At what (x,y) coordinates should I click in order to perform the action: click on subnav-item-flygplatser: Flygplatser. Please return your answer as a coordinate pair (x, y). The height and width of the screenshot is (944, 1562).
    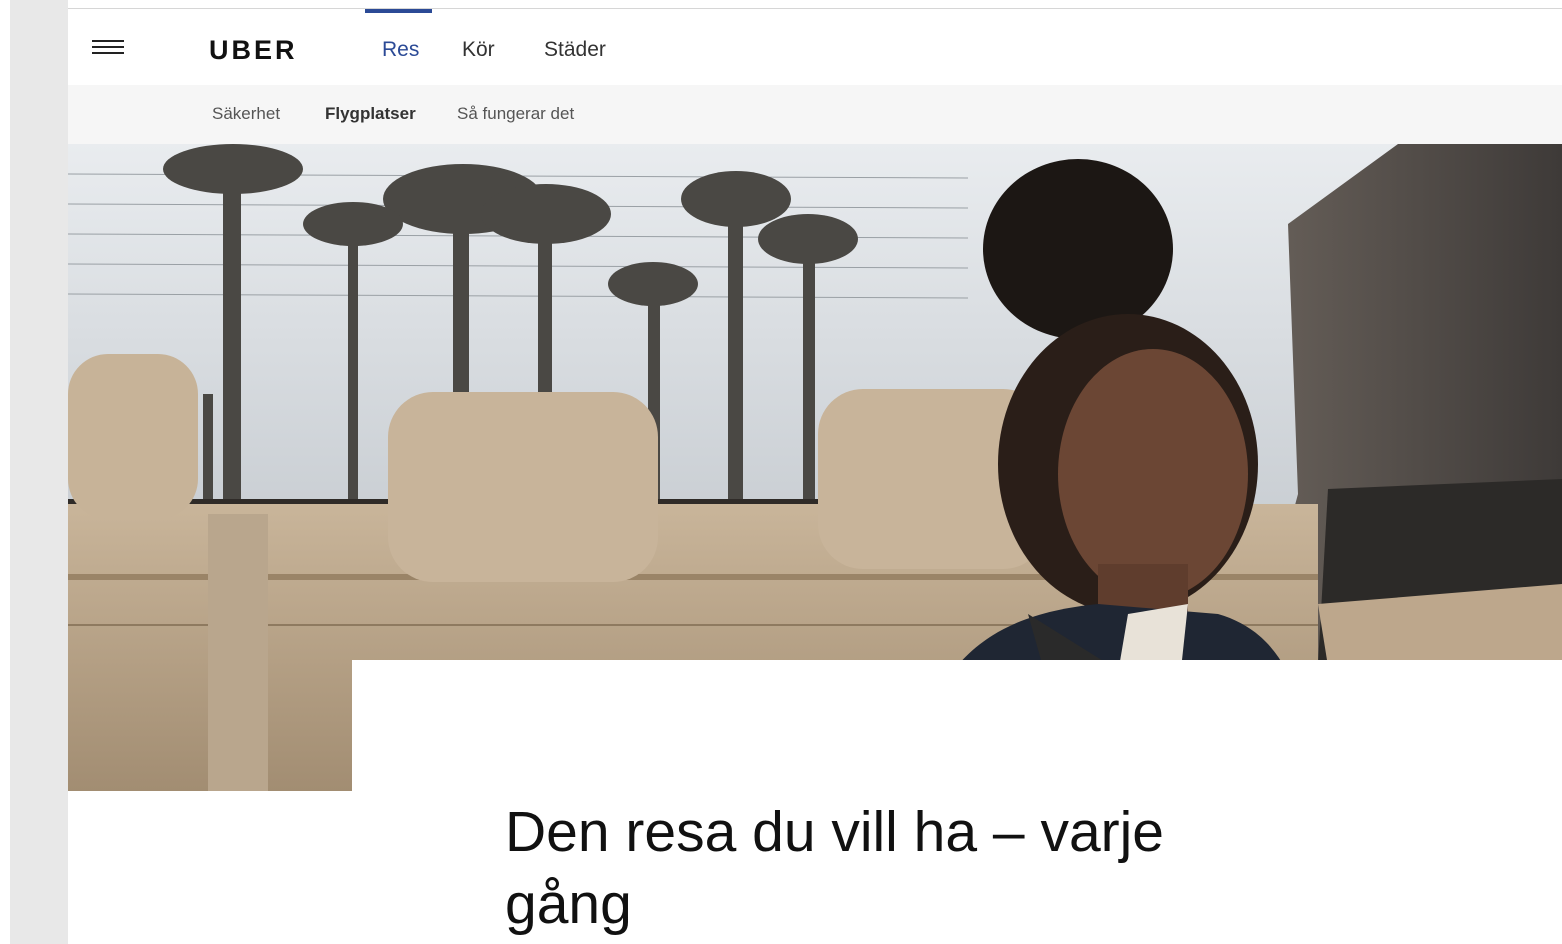
    Looking at the image, I should click on (370, 114).